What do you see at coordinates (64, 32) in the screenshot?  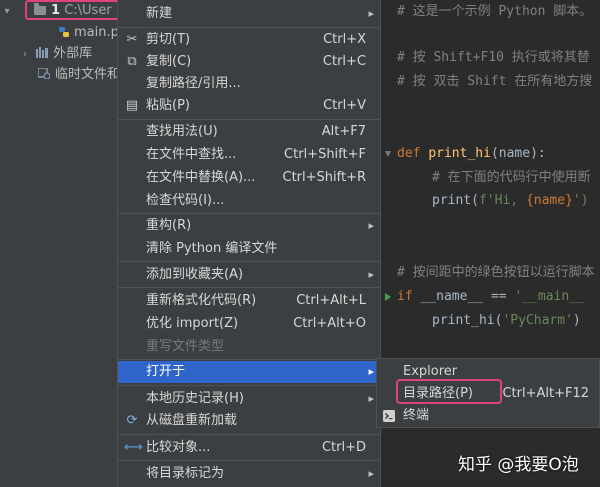 I see `python-file-icon` at bounding box center [64, 32].